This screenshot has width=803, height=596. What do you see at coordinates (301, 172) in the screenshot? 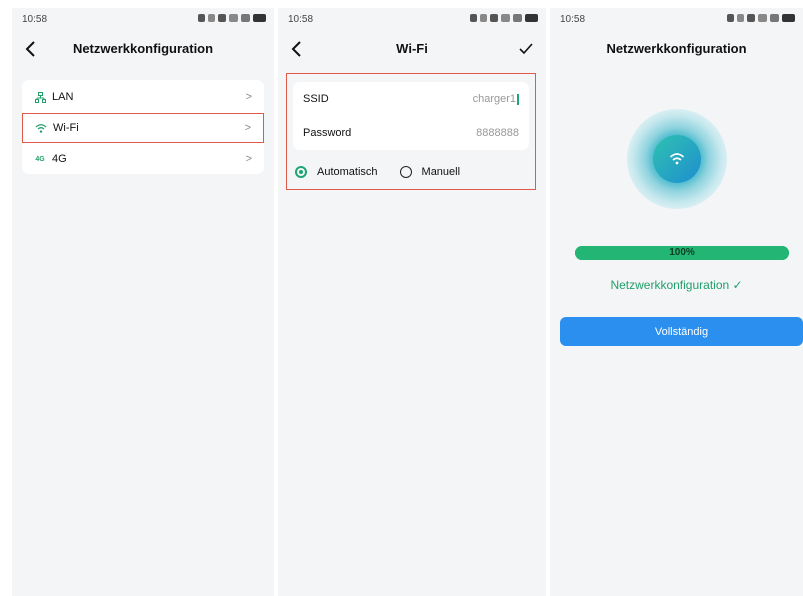
I see `radio-checked-icon` at bounding box center [301, 172].